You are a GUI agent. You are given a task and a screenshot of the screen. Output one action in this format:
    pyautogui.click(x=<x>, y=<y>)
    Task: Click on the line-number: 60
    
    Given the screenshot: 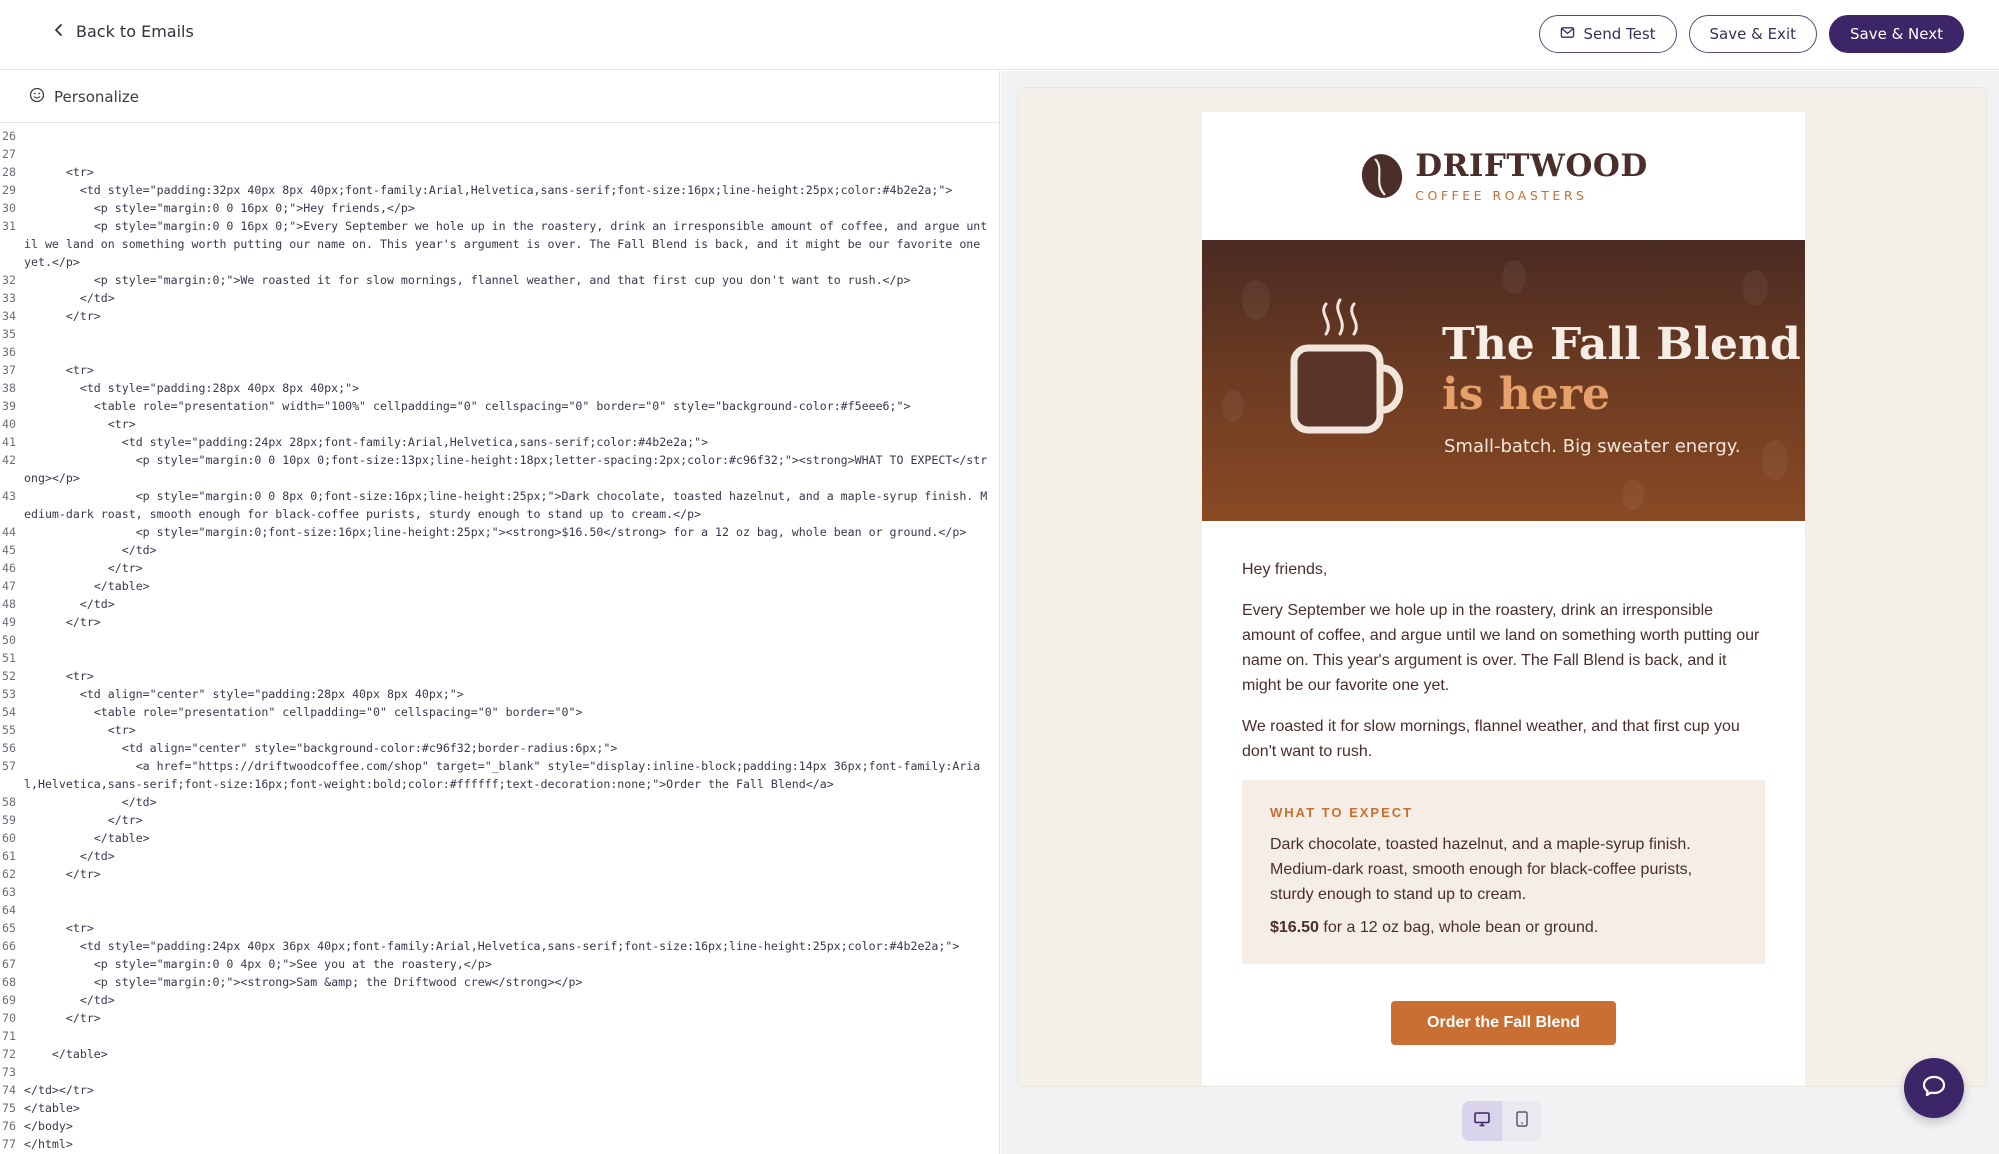 What is the action you would take?
    pyautogui.click(x=9, y=838)
    